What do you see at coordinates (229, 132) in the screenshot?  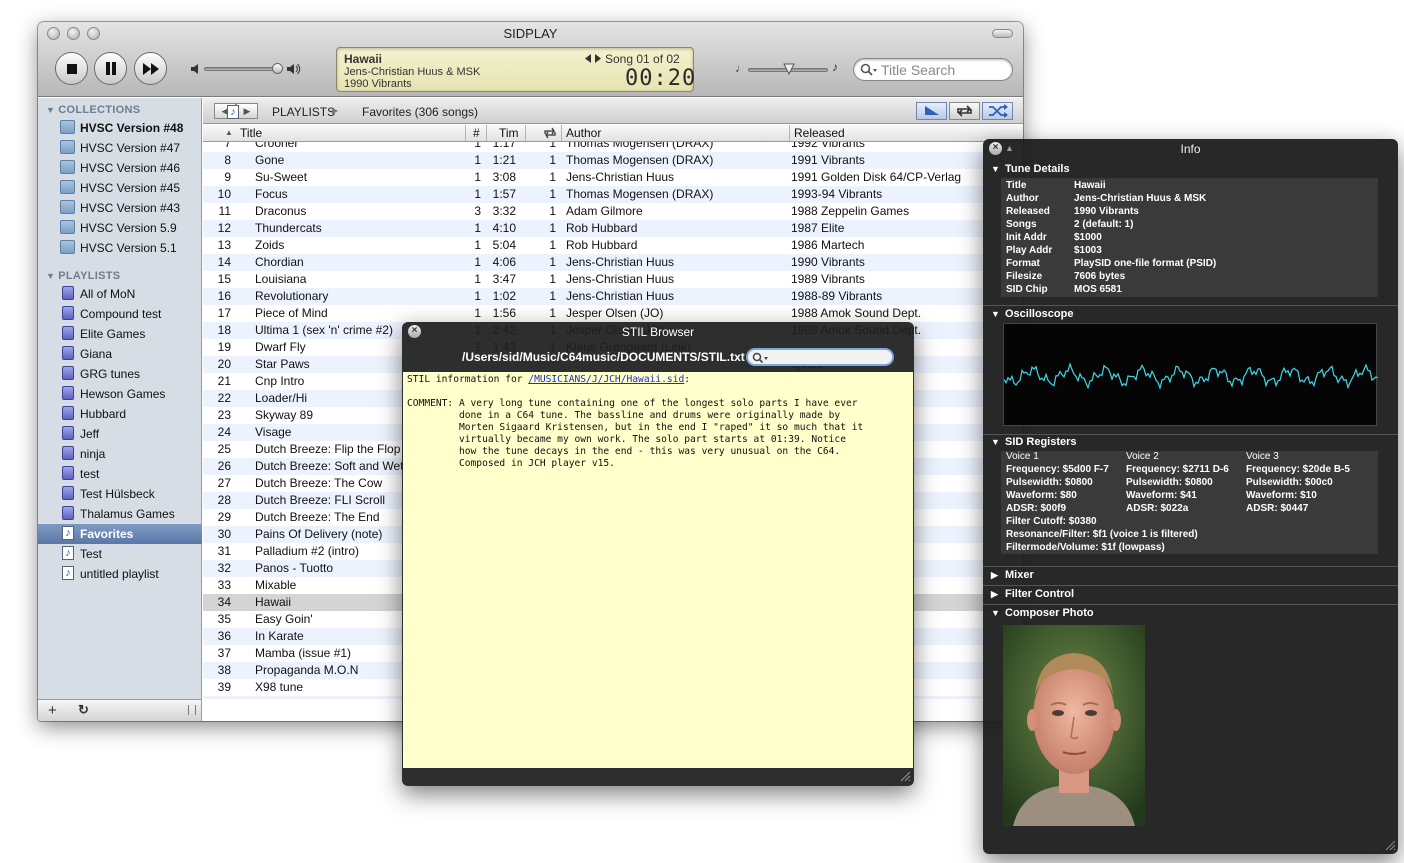 I see `sort-ascending-icon: ▲` at bounding box center [229, 132].